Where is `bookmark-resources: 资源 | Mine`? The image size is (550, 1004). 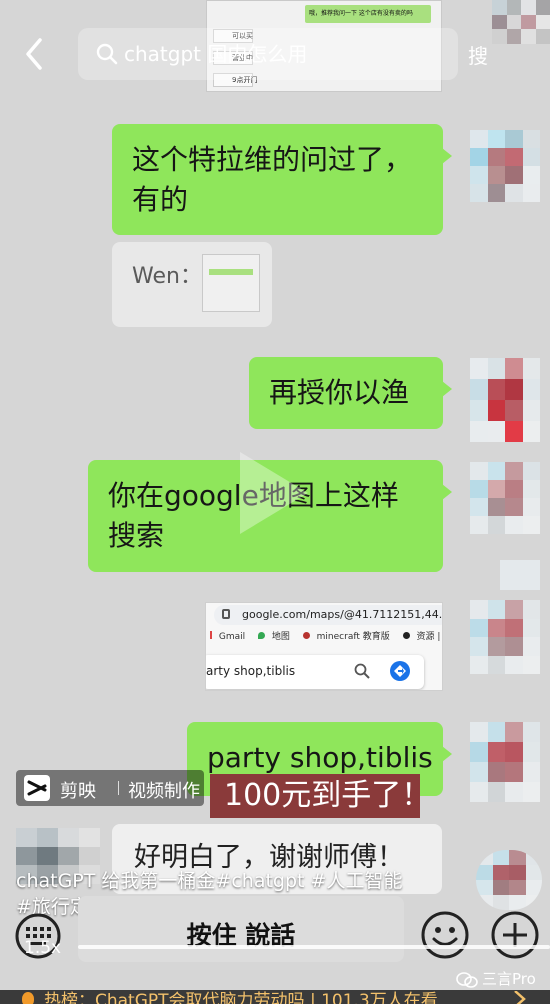 bookmark-resources: 资源 | Mine is located at coordinates (429, 637).